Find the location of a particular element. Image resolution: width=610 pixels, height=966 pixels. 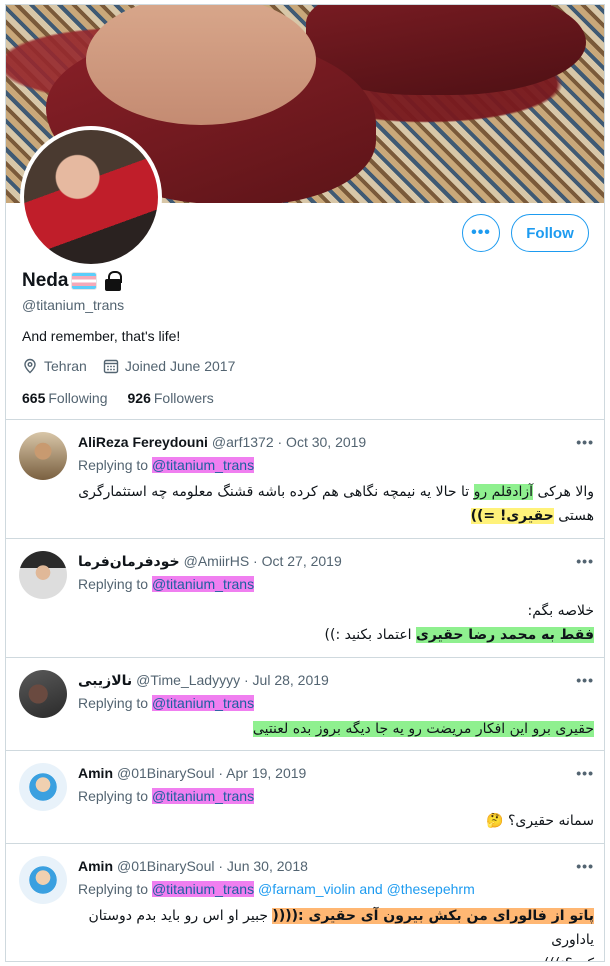

profile-name: Neda is located at coordinates (45, 280).